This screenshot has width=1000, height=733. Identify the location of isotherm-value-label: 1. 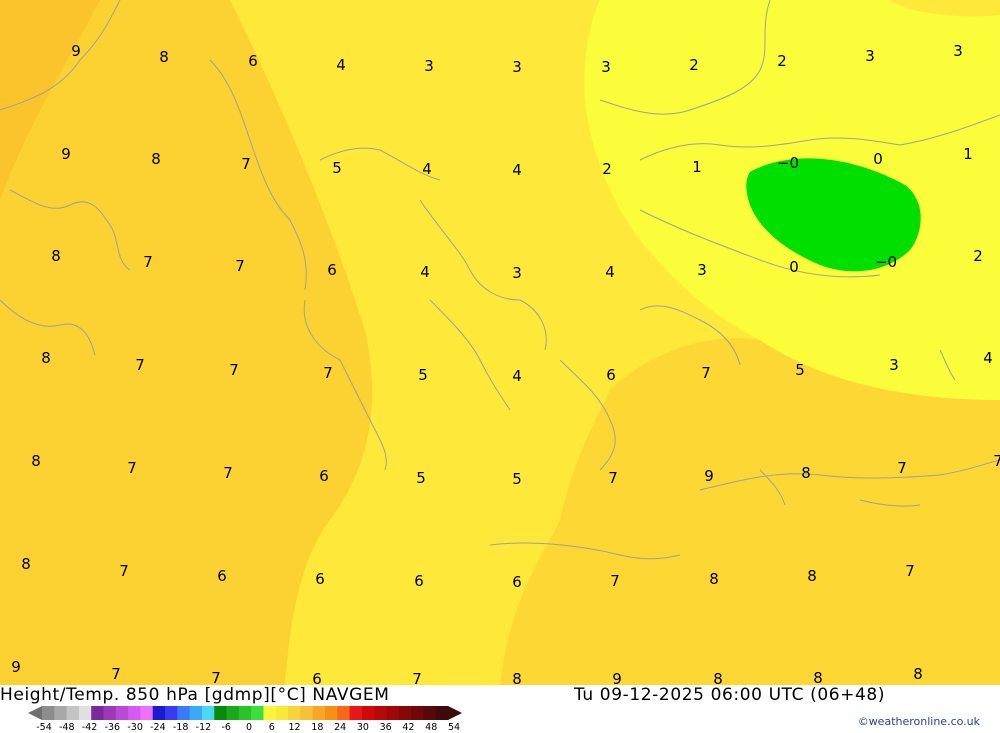
(968, 154).